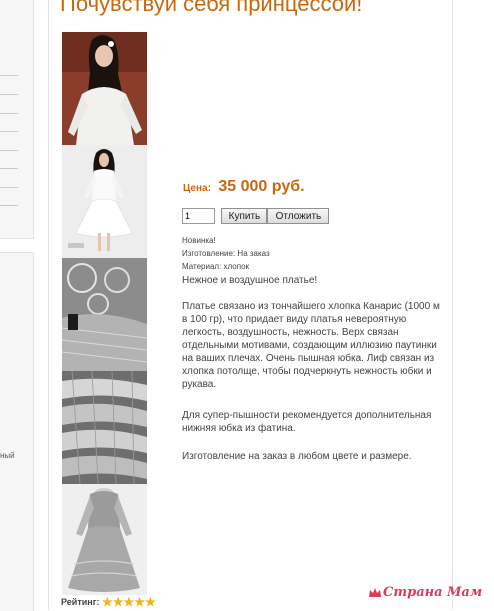 This screenshot has width=494, height=611. I want to click on photo-model-upper, so click(104, 88).